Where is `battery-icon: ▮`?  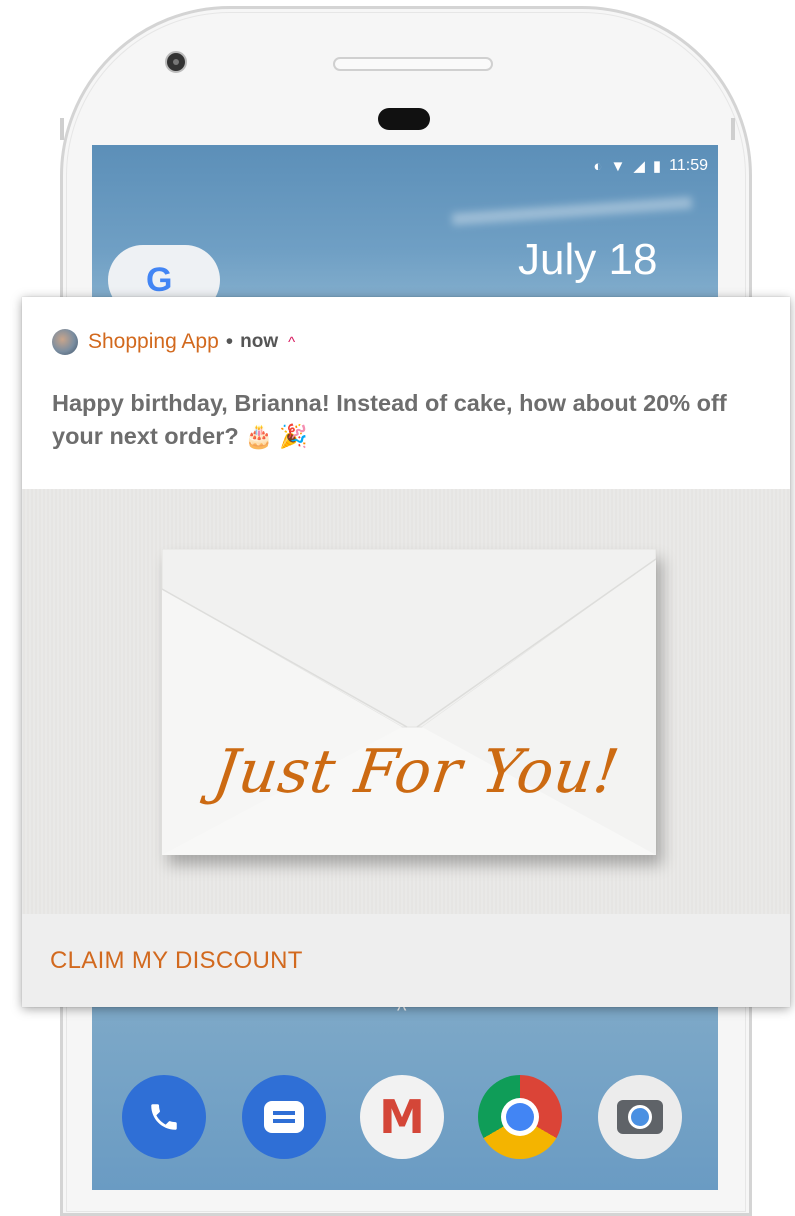
battery-icon: ▮ is located at coordinates (657, 166).